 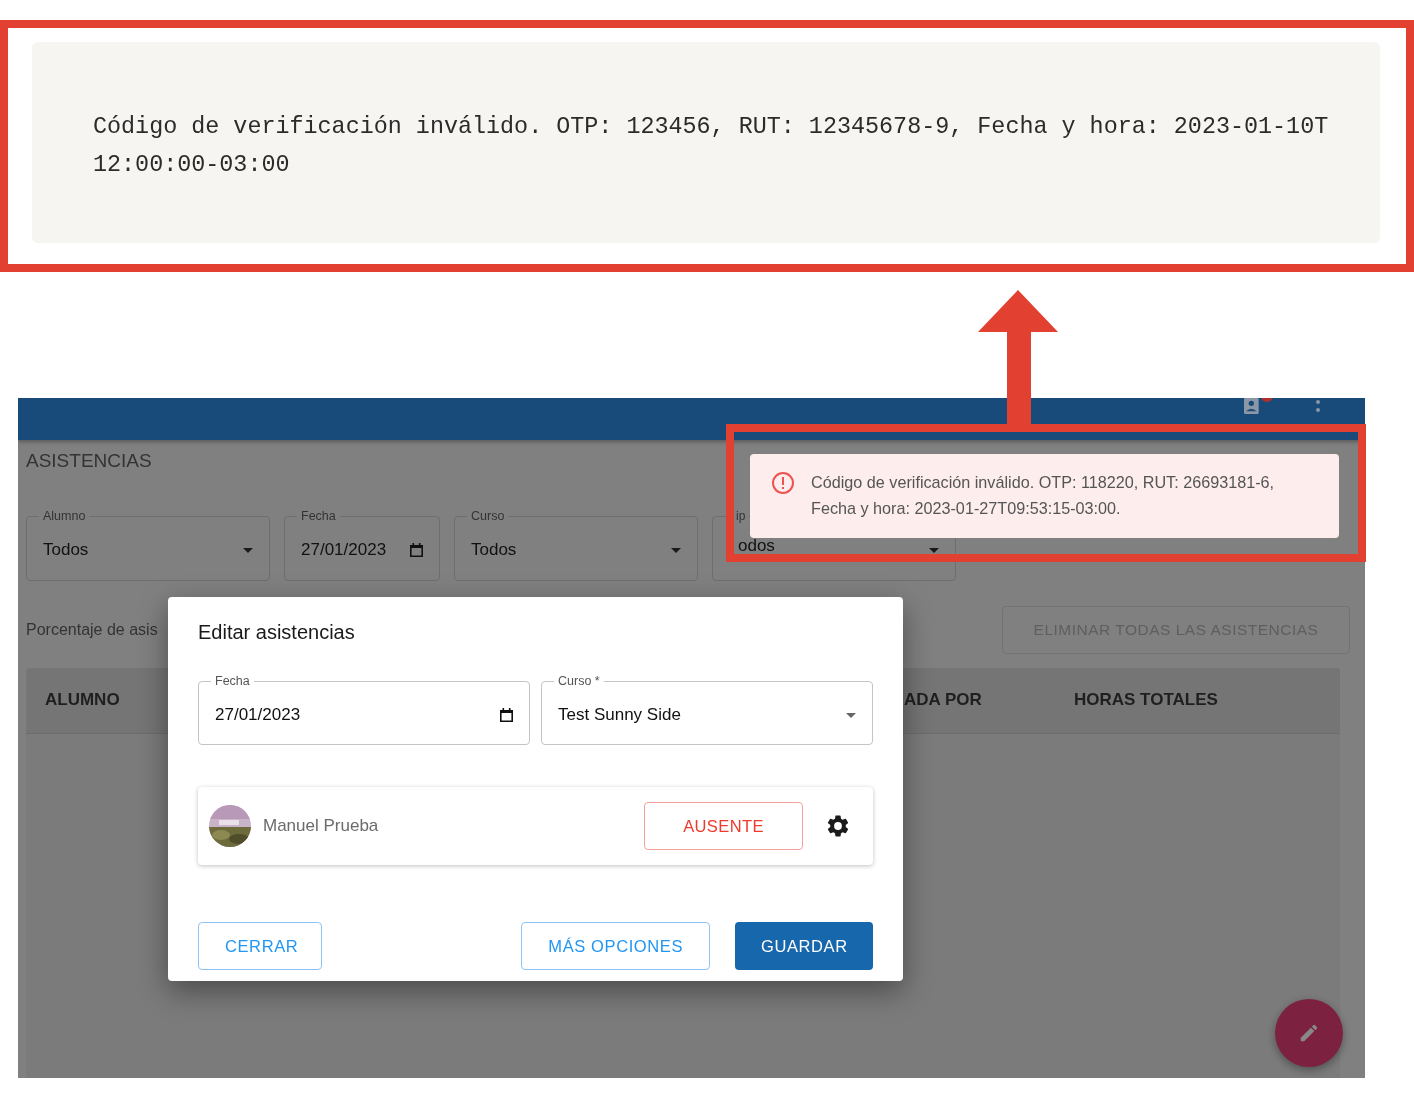 I want to click on status-button: AUSENTE, so click(x=723, y=826).